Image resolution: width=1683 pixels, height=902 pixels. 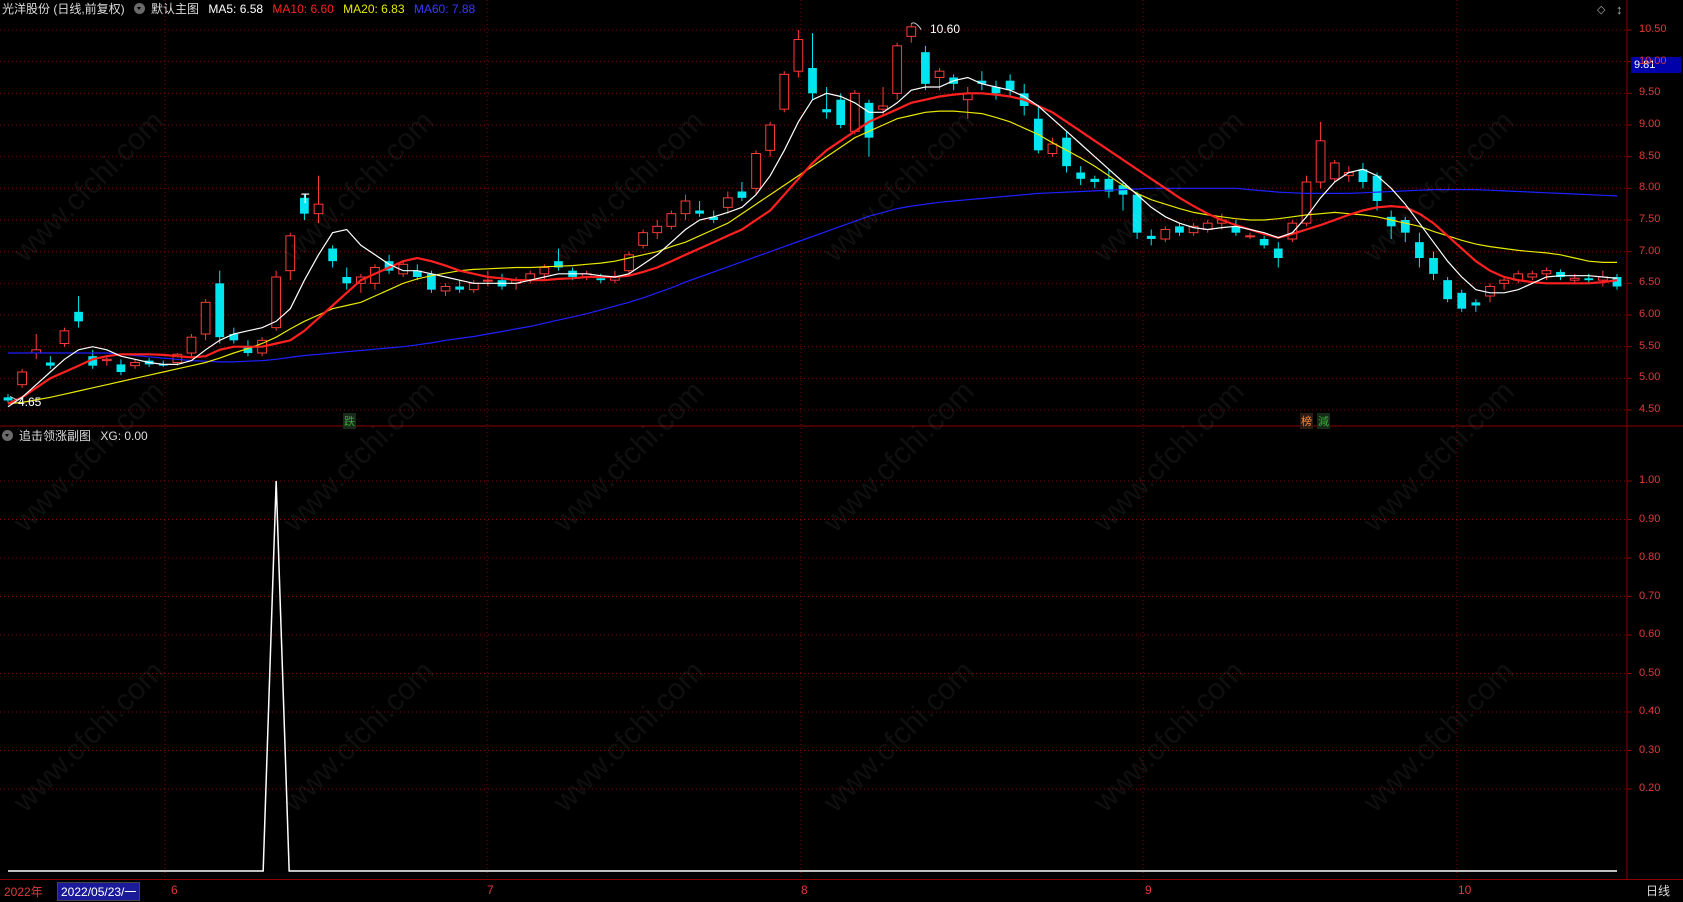 What do you see at coordinates (305, 198) in the screenshot?
I see `t-marker: T` at bounding box center [305, 198].